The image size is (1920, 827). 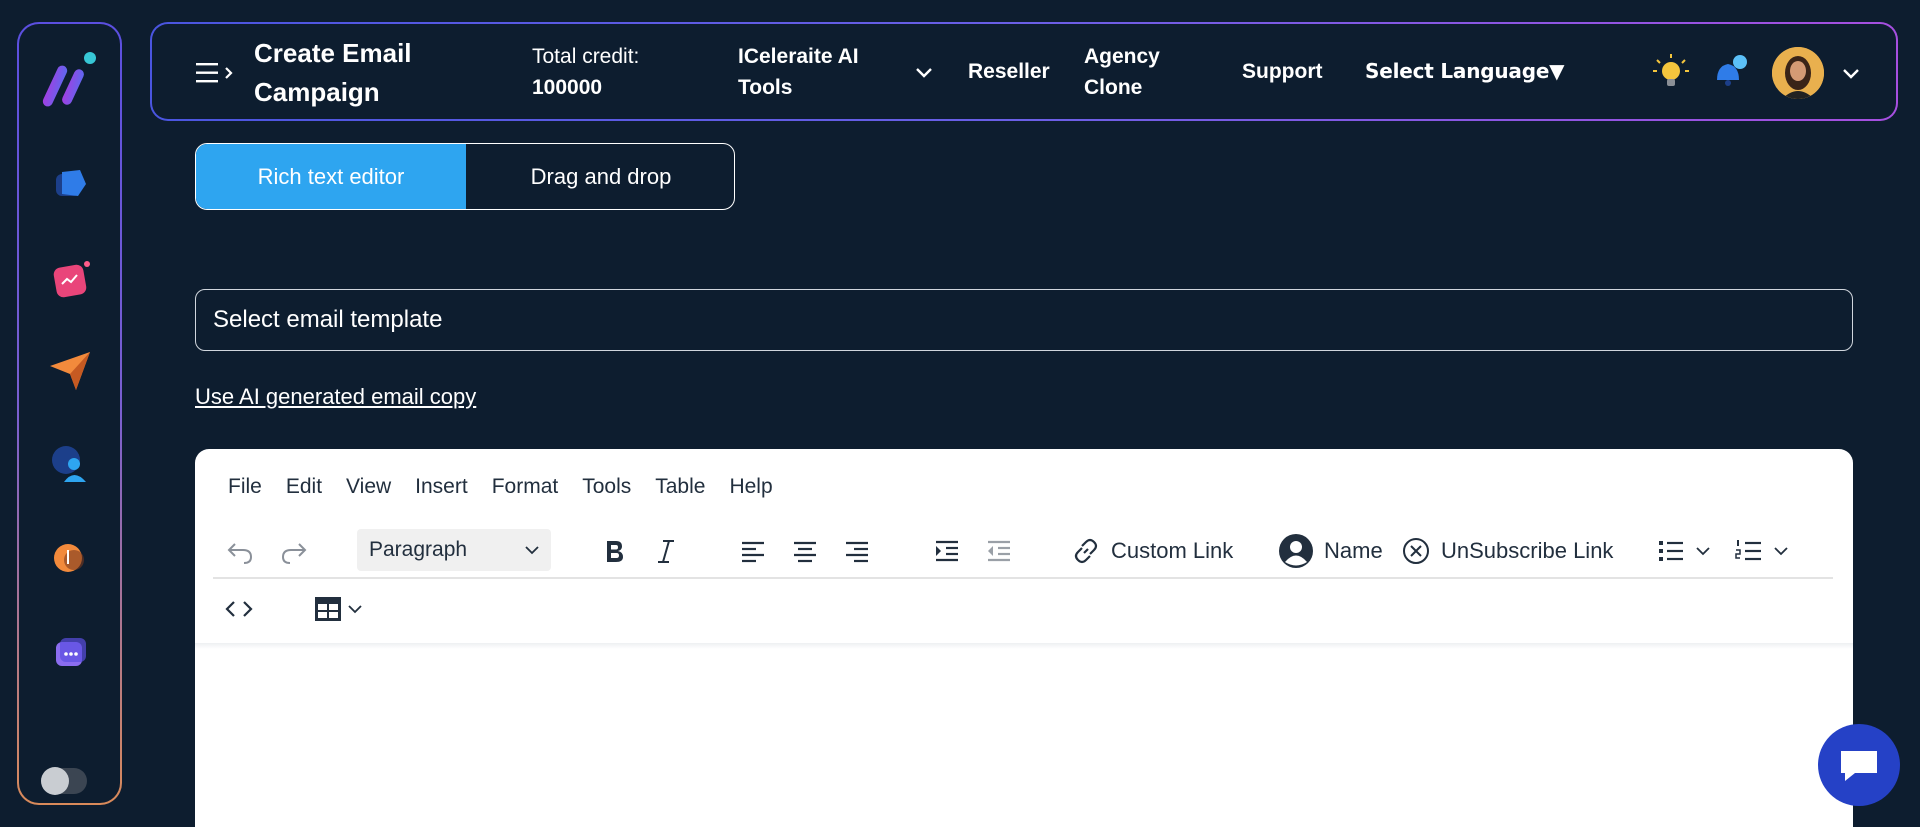 I want to click on align-center-icon, so click(x=805, y=552).